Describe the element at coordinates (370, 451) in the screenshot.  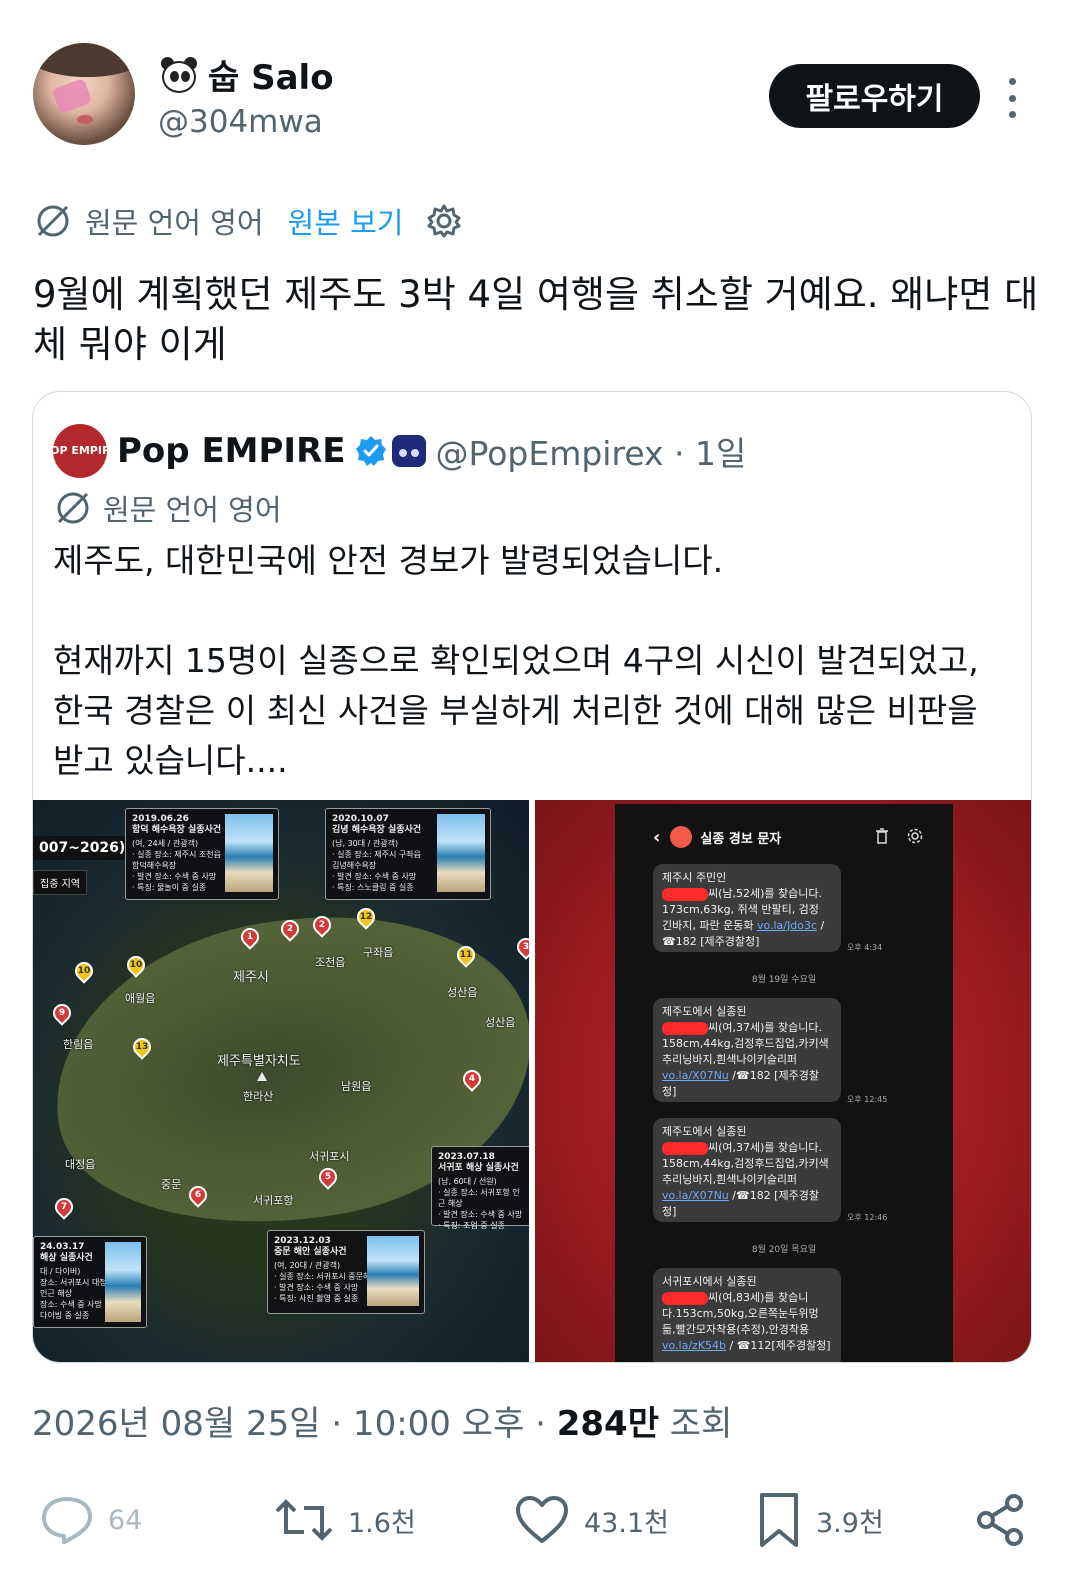
I see `verified-badge-icon` at that location.